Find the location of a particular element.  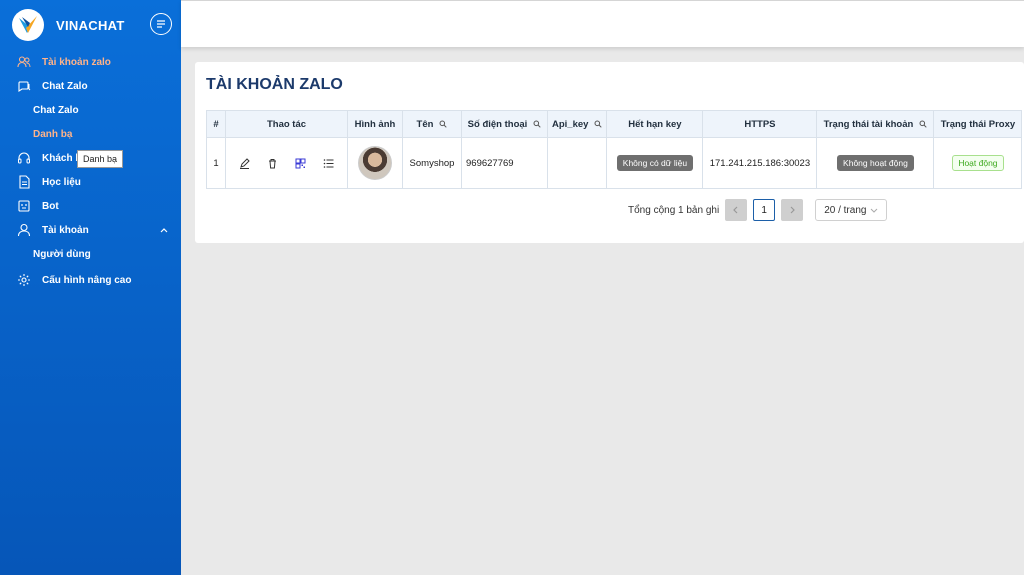

status-badge: Không hoạt động is located at coordinates (875, 163).